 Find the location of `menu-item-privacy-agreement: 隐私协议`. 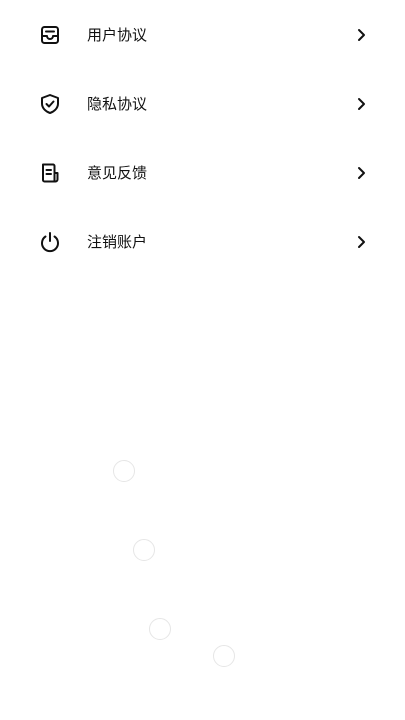

menu-item-privacy-agreement: 隐私协议 is located at coordinates (202, 103).